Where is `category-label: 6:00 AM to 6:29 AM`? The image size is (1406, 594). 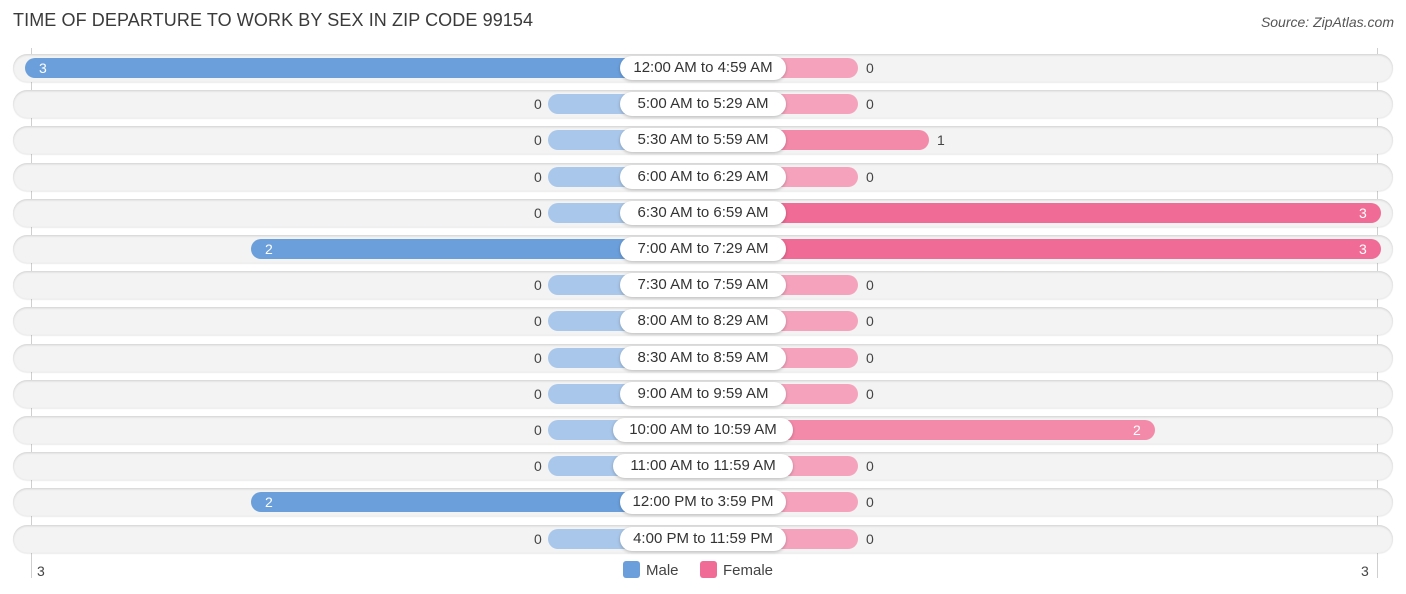
category-label: 6:00 AM to 6:29 AM is located at coordinates (703, 177).